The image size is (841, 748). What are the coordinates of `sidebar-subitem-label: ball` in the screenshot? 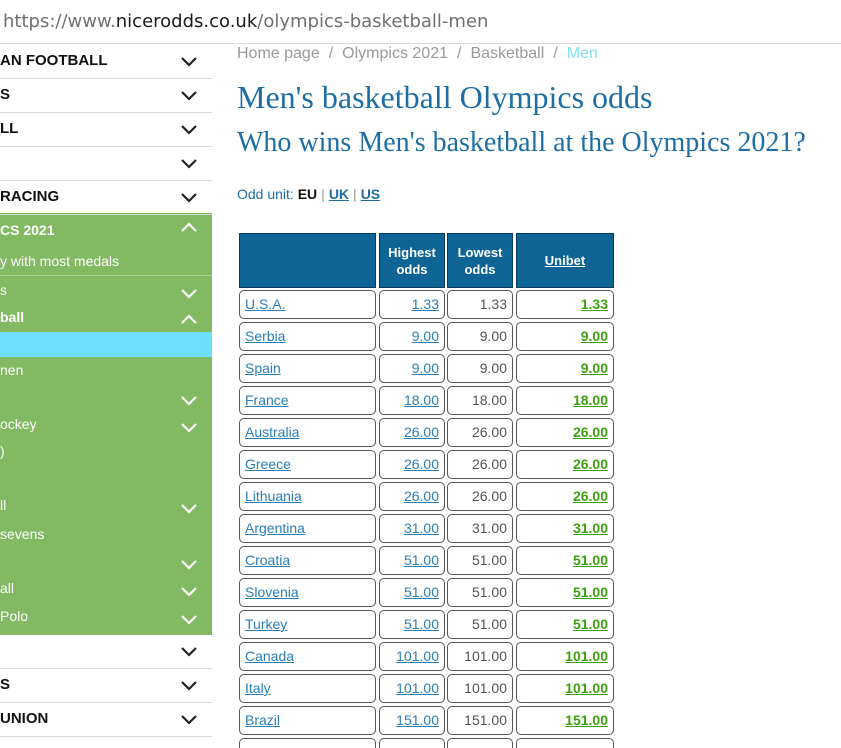 It's located at (12, 317).